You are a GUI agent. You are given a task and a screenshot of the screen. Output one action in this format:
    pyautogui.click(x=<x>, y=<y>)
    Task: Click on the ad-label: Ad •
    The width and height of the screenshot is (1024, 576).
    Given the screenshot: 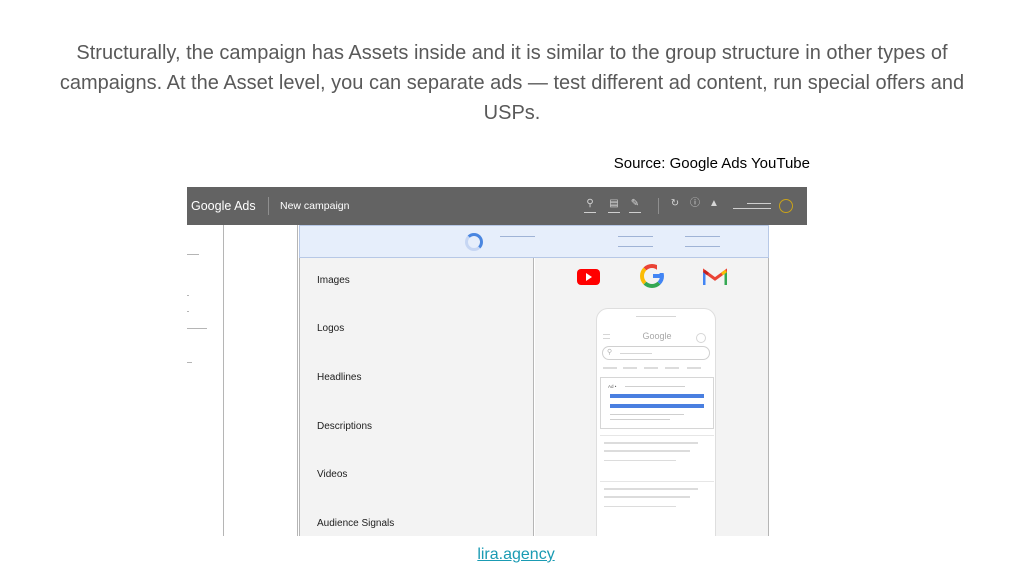 What is the action you would take?
    pyautogui.click(x=612, y=386)
    